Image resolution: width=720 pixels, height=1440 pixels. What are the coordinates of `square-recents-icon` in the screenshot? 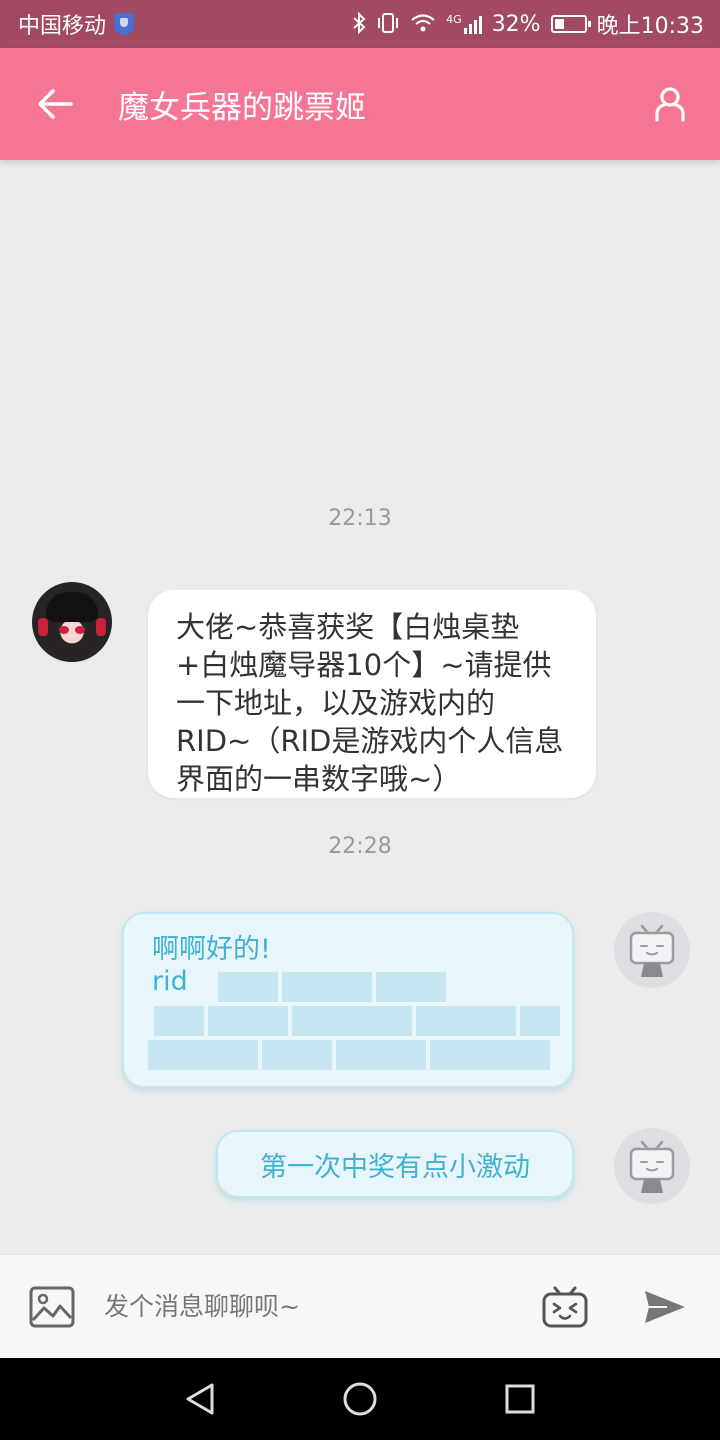 It's located at (520, 1399).